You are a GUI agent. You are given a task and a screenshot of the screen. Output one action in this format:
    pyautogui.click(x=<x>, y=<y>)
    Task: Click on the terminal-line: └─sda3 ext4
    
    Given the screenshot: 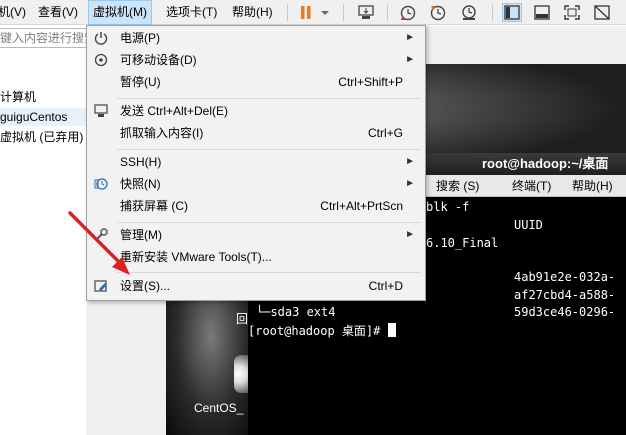 What is the action you would take?
    pyautogui.click(x=296, y=312)
    